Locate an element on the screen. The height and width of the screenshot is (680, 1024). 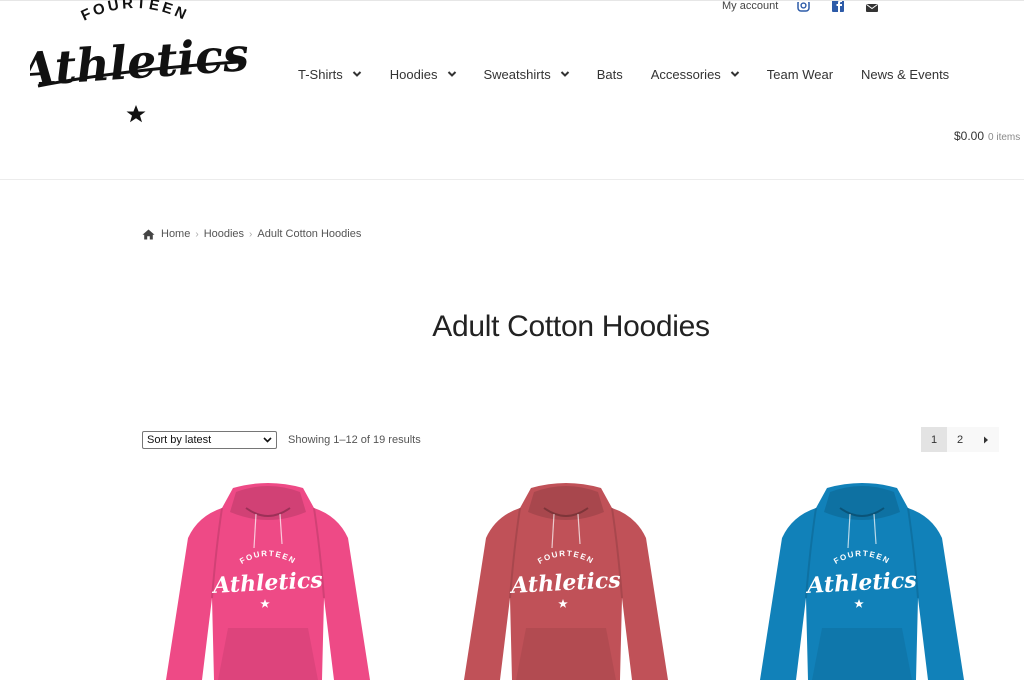
nav-item-label: Accessories is located at coordinates (685, 74).